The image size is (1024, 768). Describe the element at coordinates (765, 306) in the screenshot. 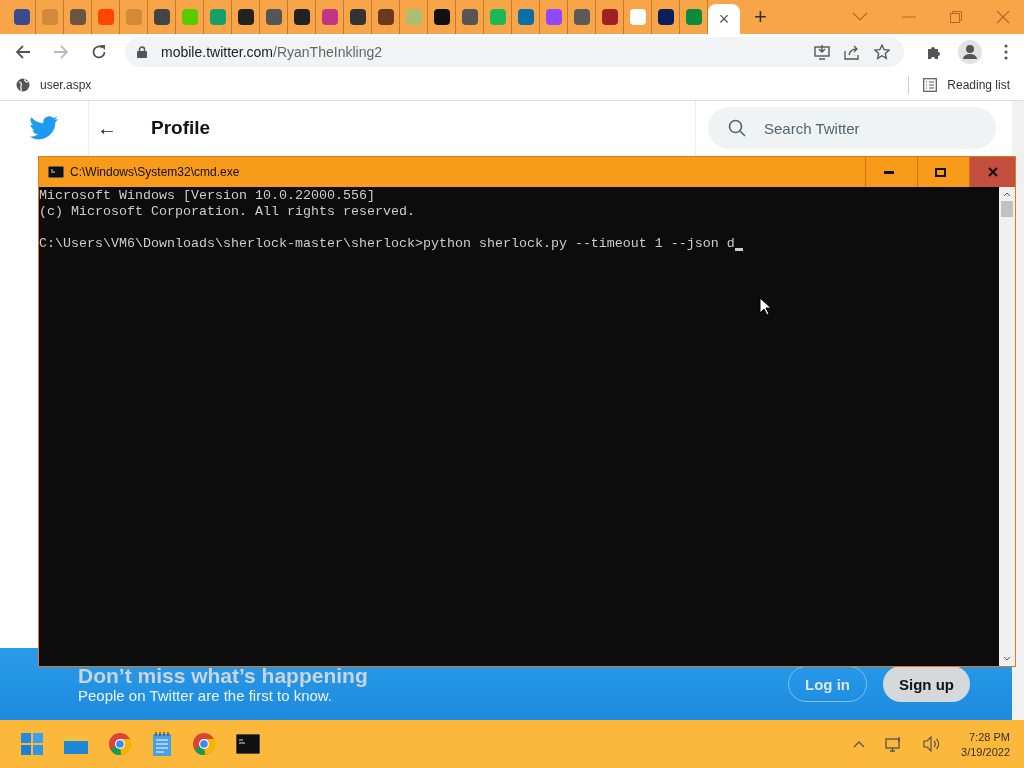

I see `mouse-pointer-icon` at that location.